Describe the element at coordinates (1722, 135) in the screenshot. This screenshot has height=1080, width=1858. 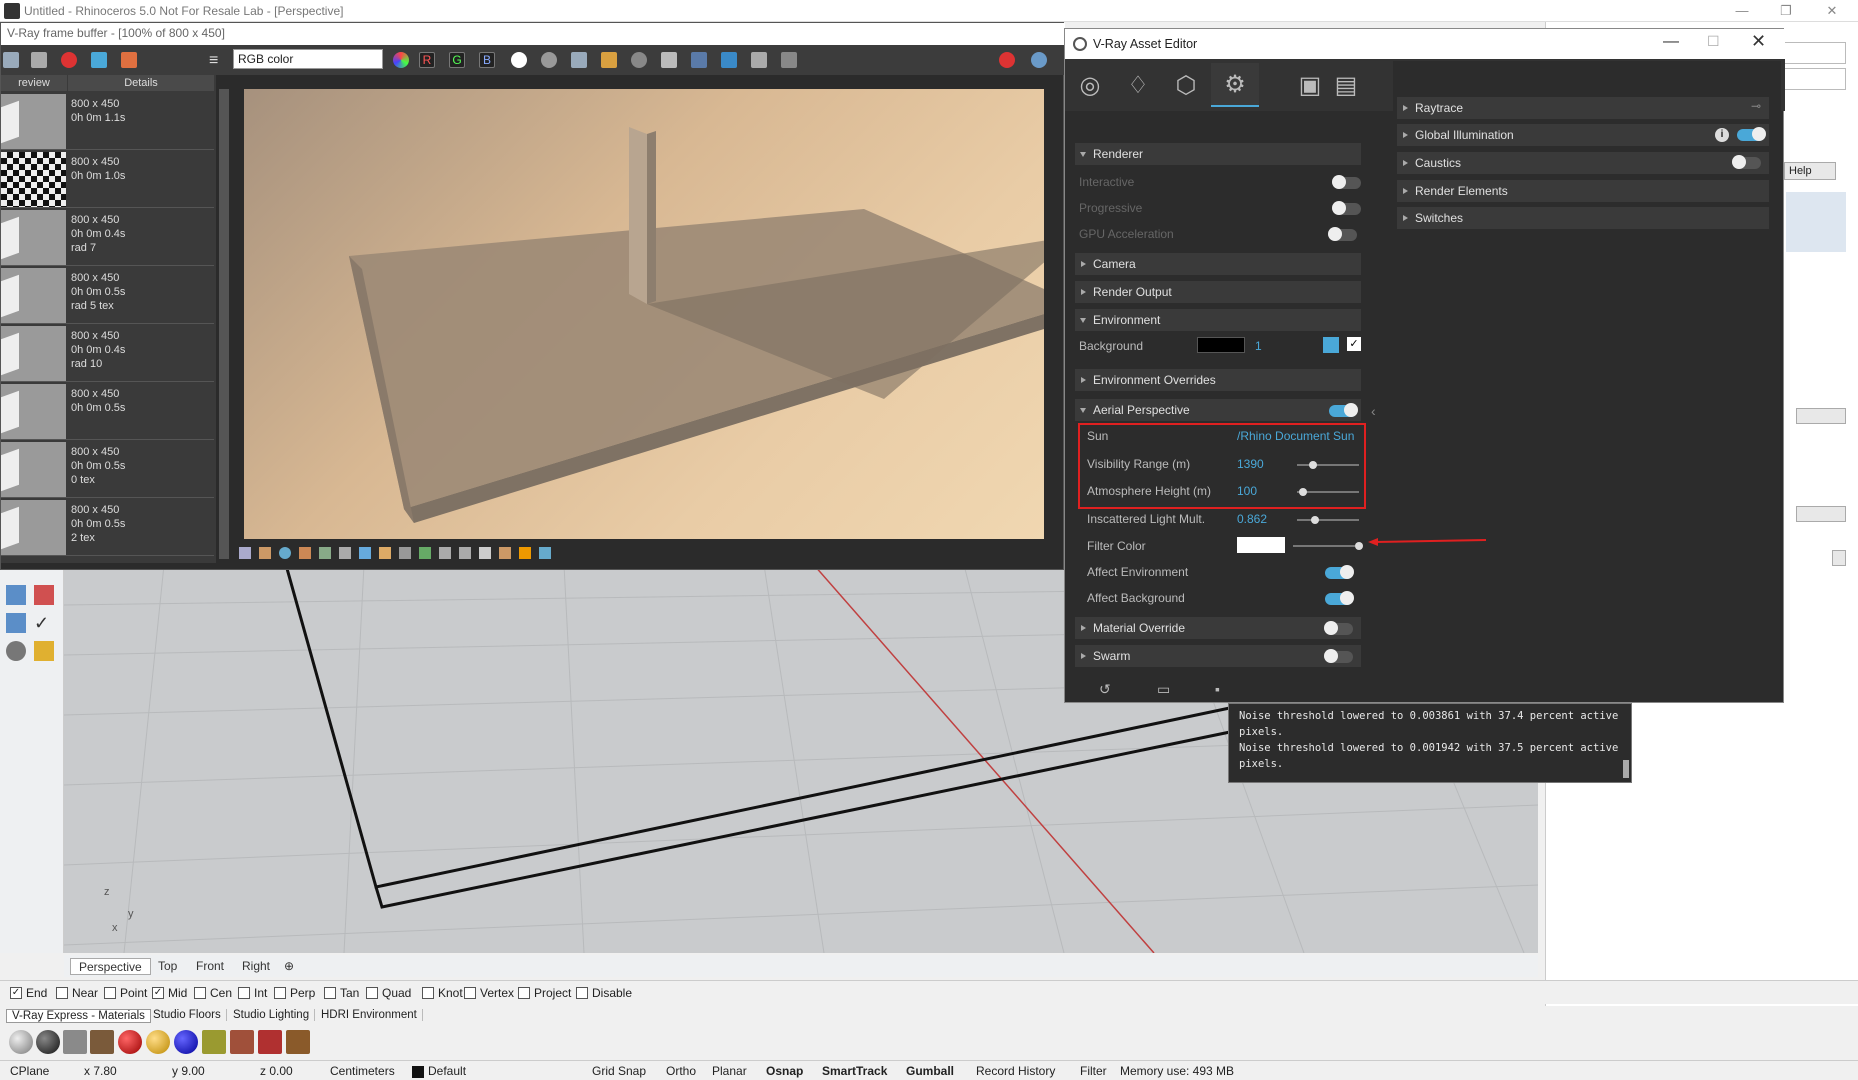
I see `info-icon: i` at that location.